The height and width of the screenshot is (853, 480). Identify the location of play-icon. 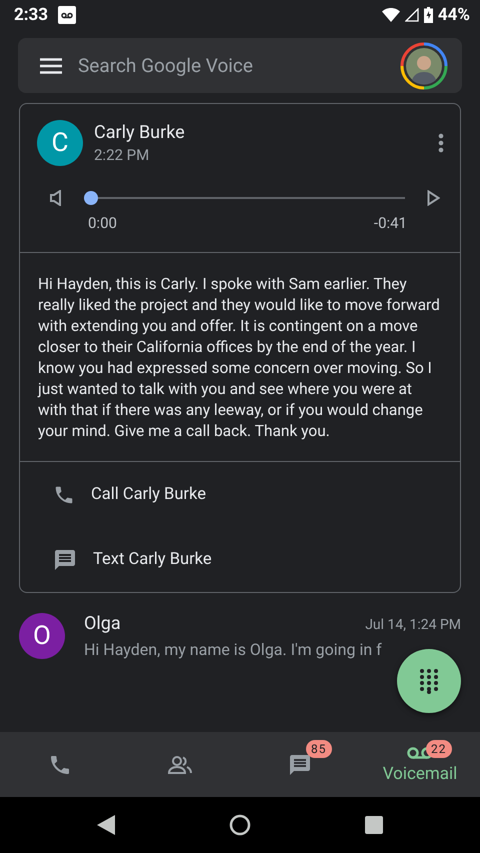
(433, 198).